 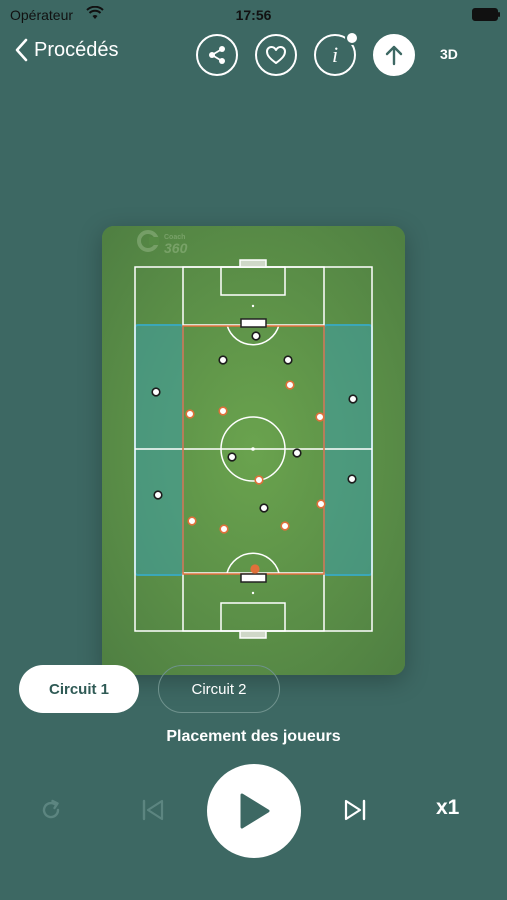 I want to click on replay-button, so click(x=51, y=810).